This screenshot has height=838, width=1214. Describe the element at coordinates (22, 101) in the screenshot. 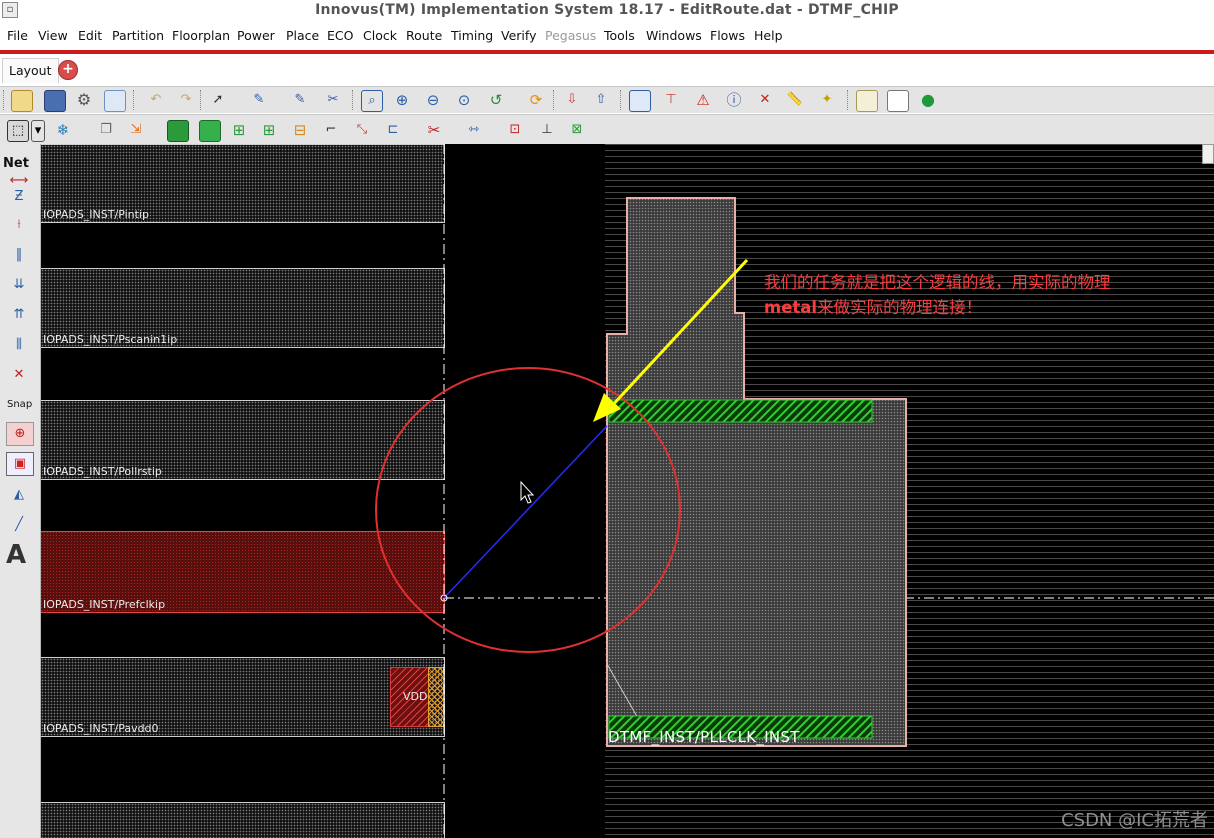

I see `open-folder-icon` at that location.